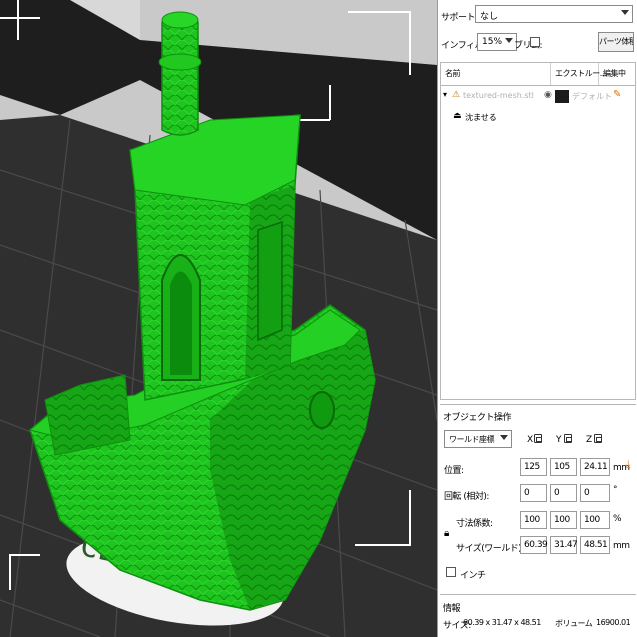  What do you see at coordinates (538, 97) in the screenshot?
I see `list-item-object: ▾ ⚠ textured-mesh.stl ◉ デフォルト ✎` at bounding box center [538, 97].